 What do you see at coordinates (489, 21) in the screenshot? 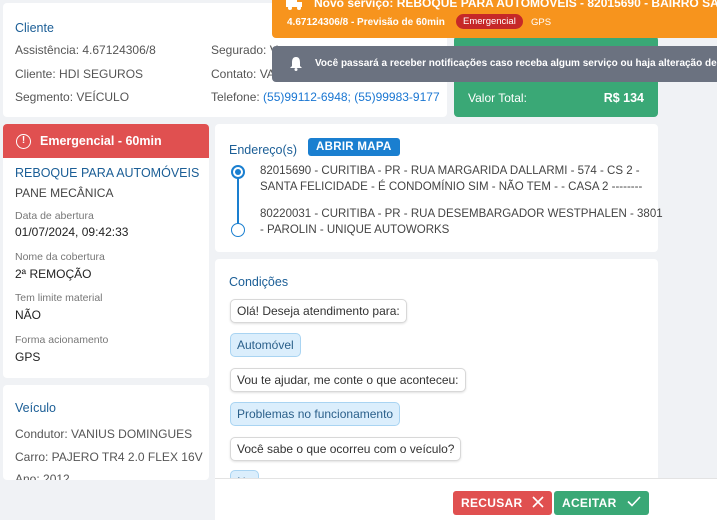
I see `emergencial-badge: Emergencial` at bounding box center [489, 21].